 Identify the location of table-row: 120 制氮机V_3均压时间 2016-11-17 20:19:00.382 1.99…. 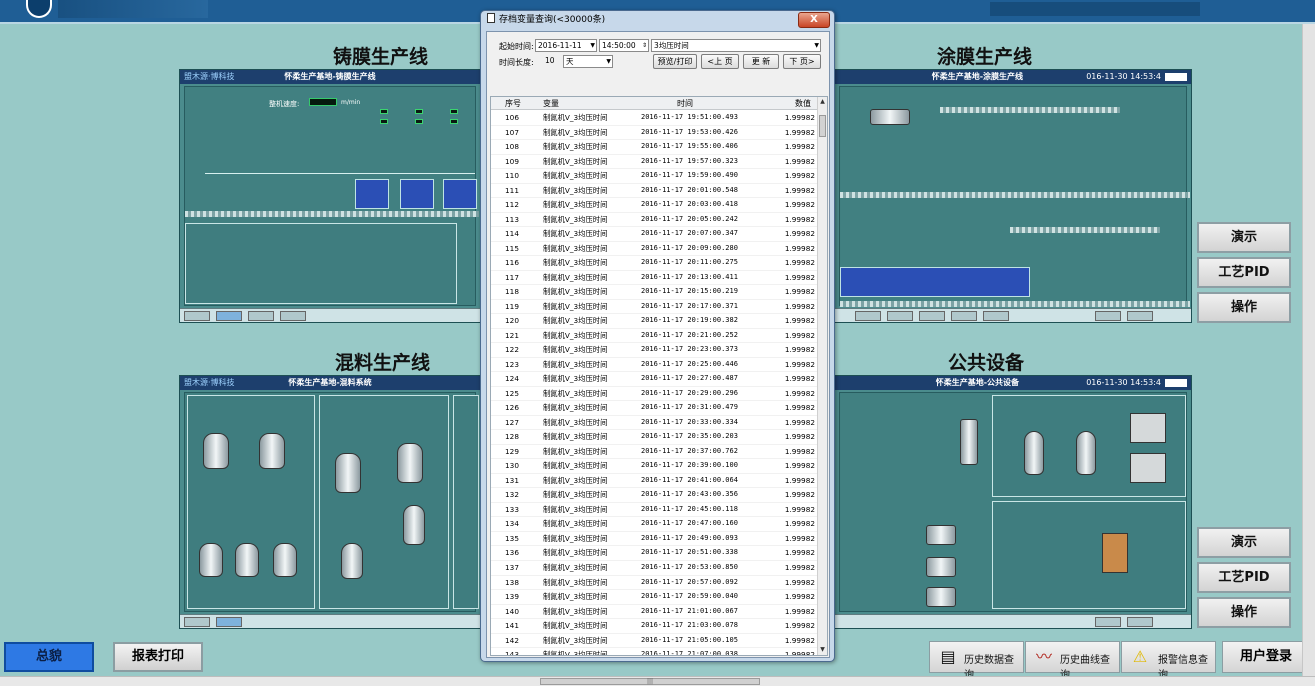
(655, 321).